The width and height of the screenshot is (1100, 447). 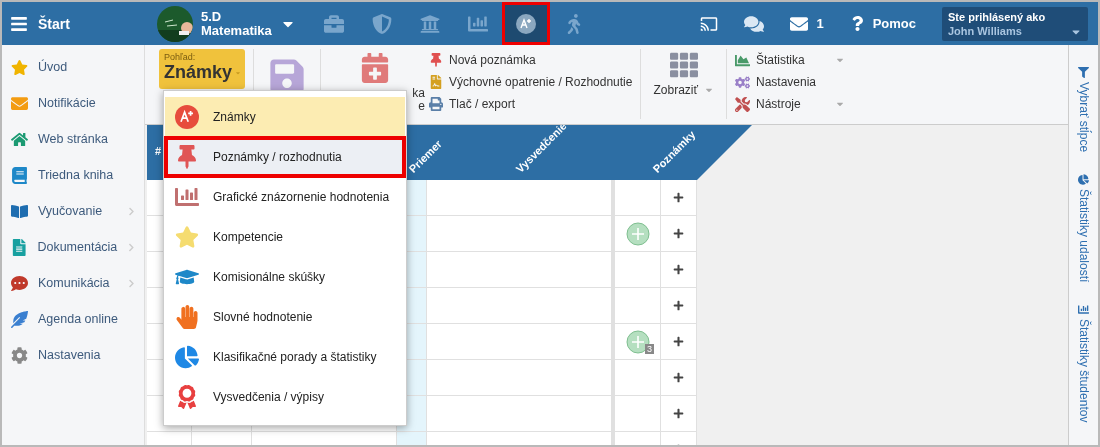 I want to click on message-count: 1, so click(x=820, y=23).